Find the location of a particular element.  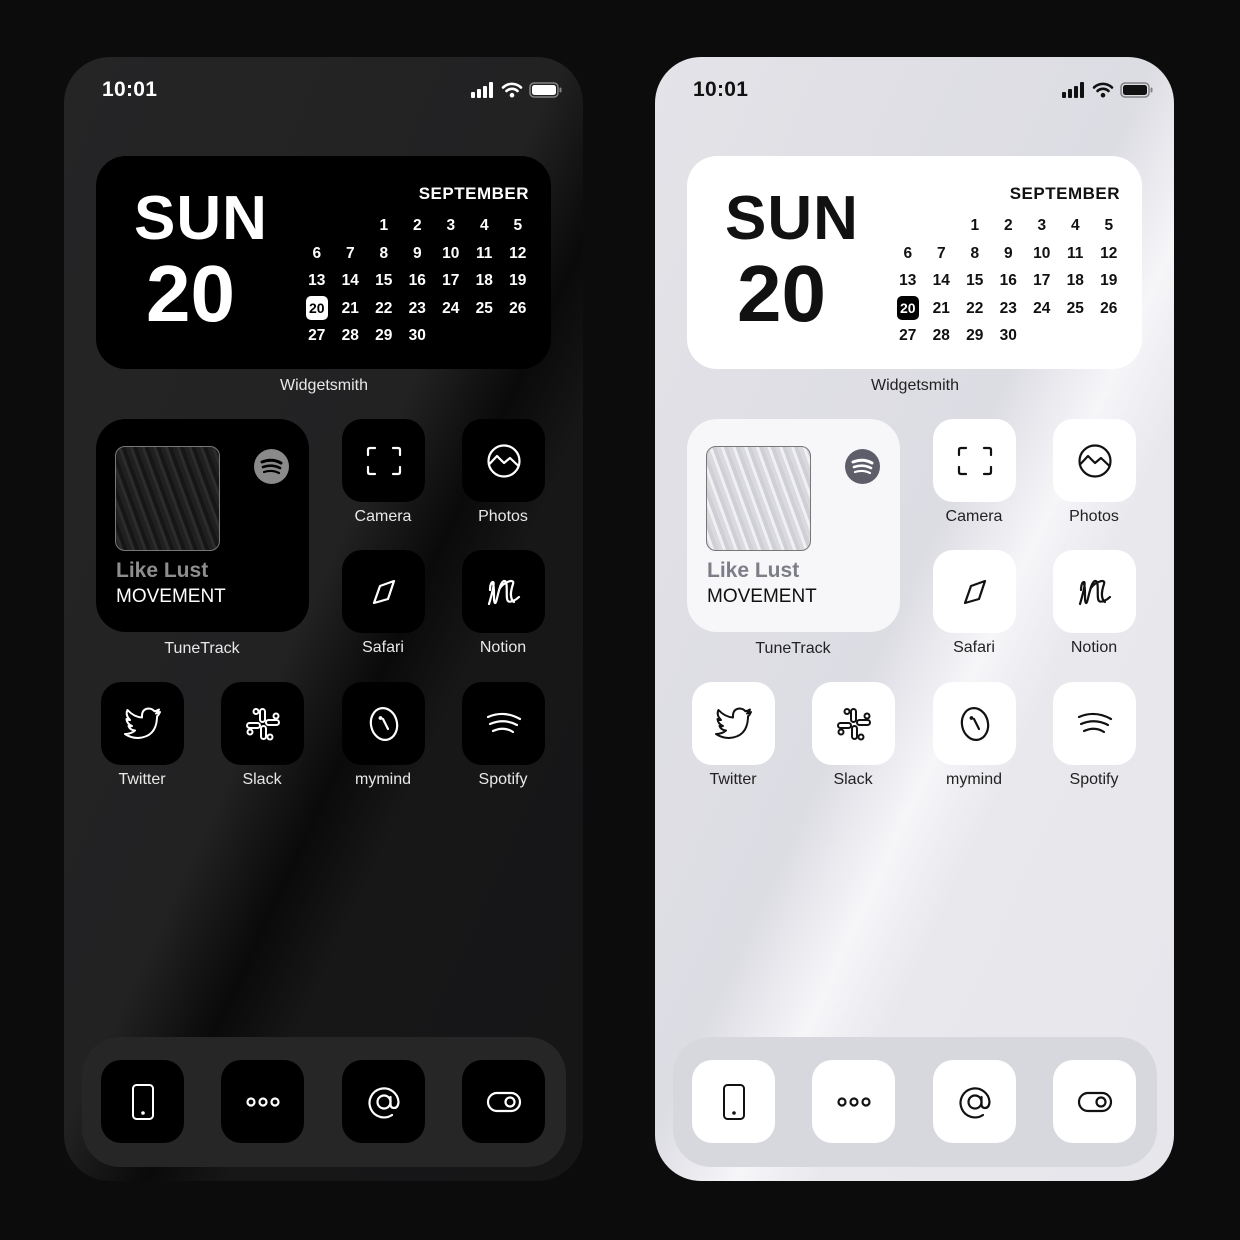

calendar-day-number: 3 is located at coordinates (451, 225).